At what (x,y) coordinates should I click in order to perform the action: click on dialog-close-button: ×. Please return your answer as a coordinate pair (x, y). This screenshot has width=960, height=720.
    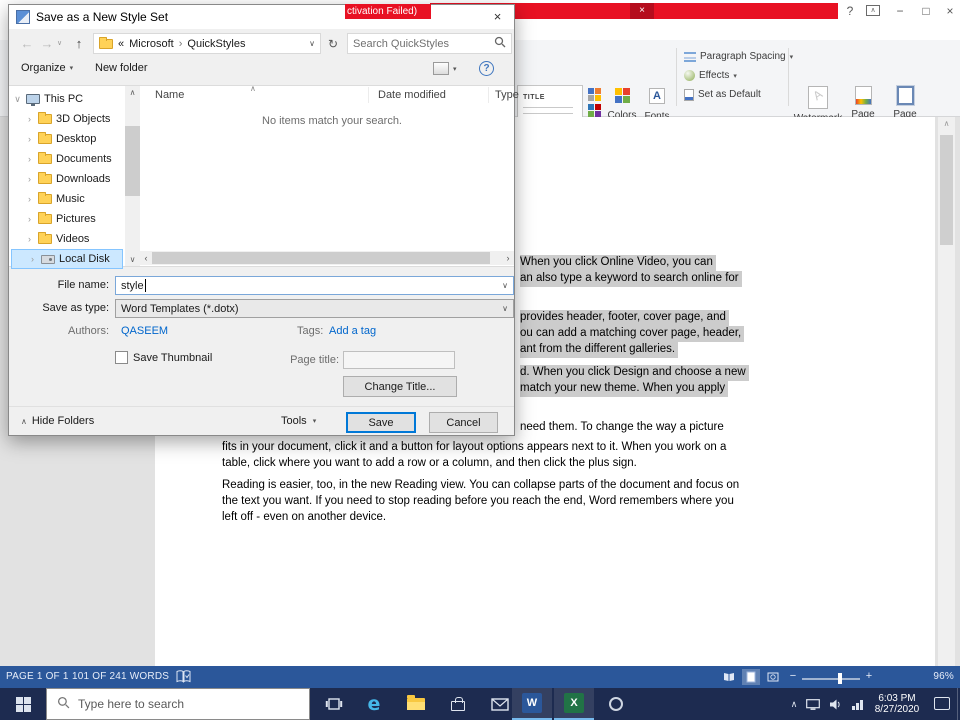
    Looking at the image, I should click on (497, 16).